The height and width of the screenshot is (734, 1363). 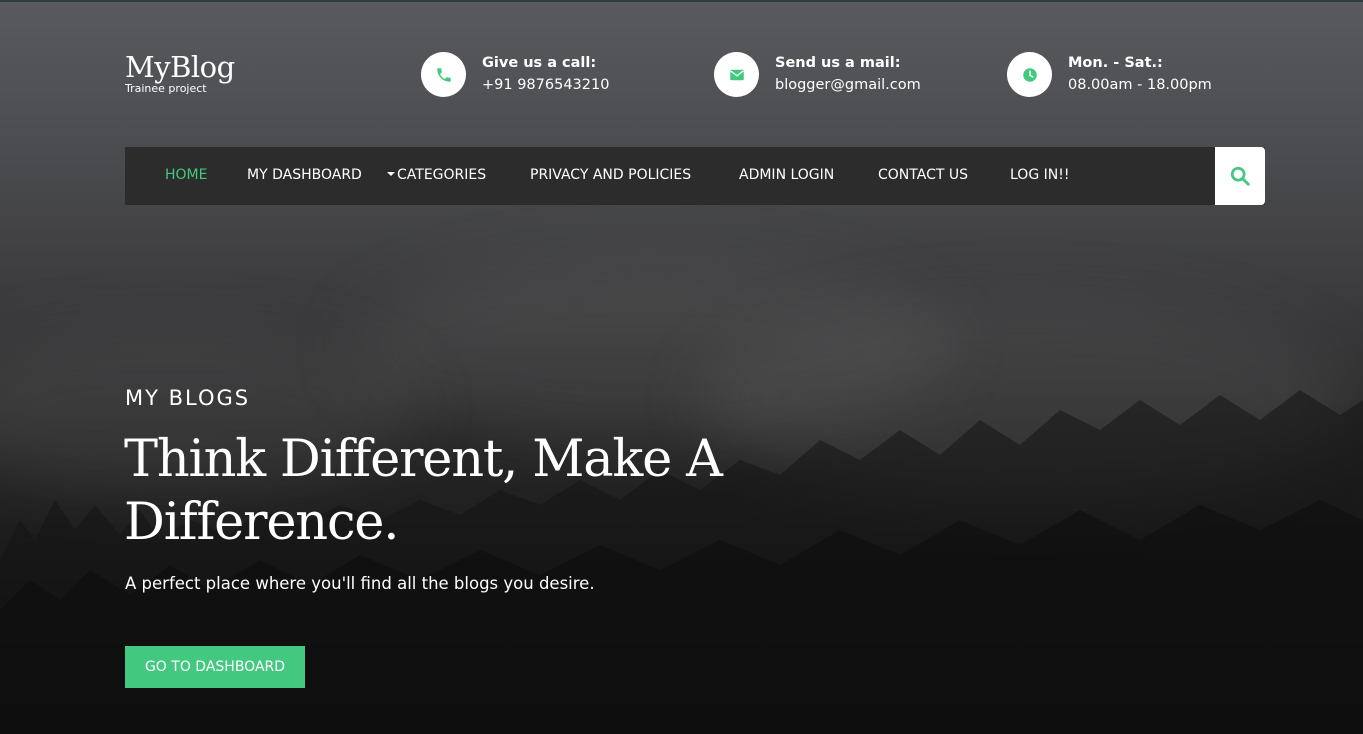 What do you see at coordinates (1115, 63) in the screenshot?
I see `contact-hours-label: Mon. - Sat.:` at bounding box center [1115, 63].